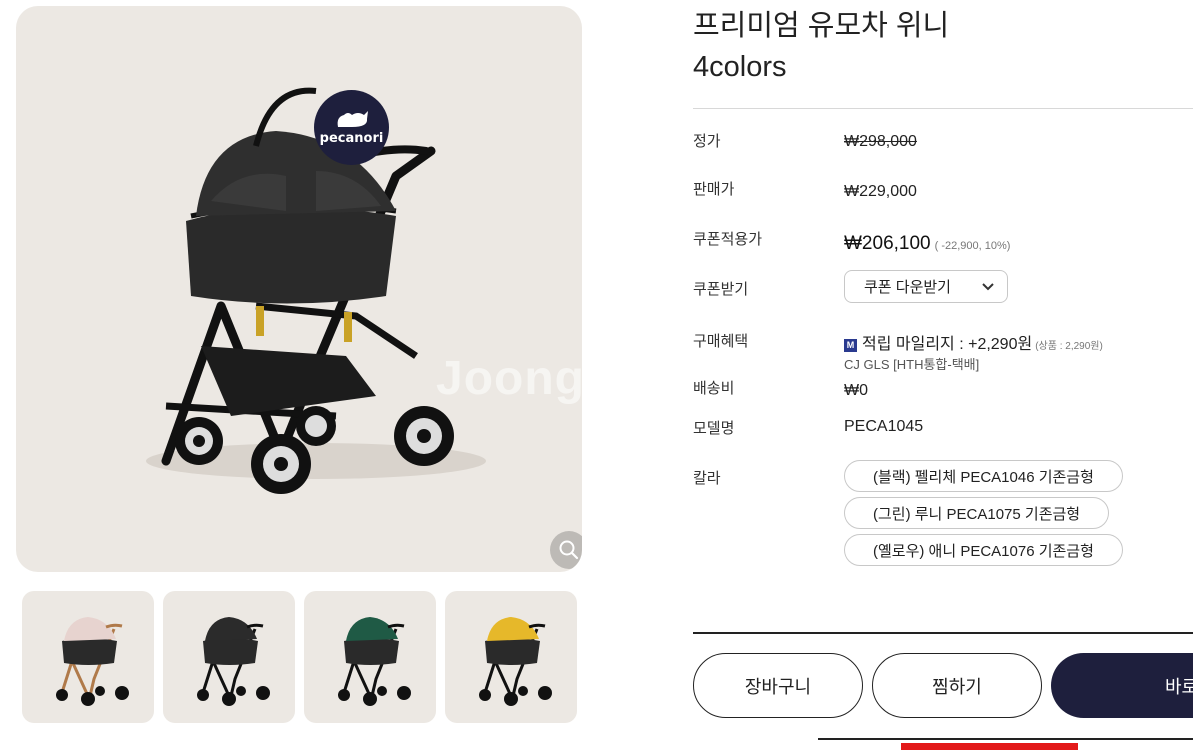  I want to click on model-value: PECA1045, so click(884, 426).